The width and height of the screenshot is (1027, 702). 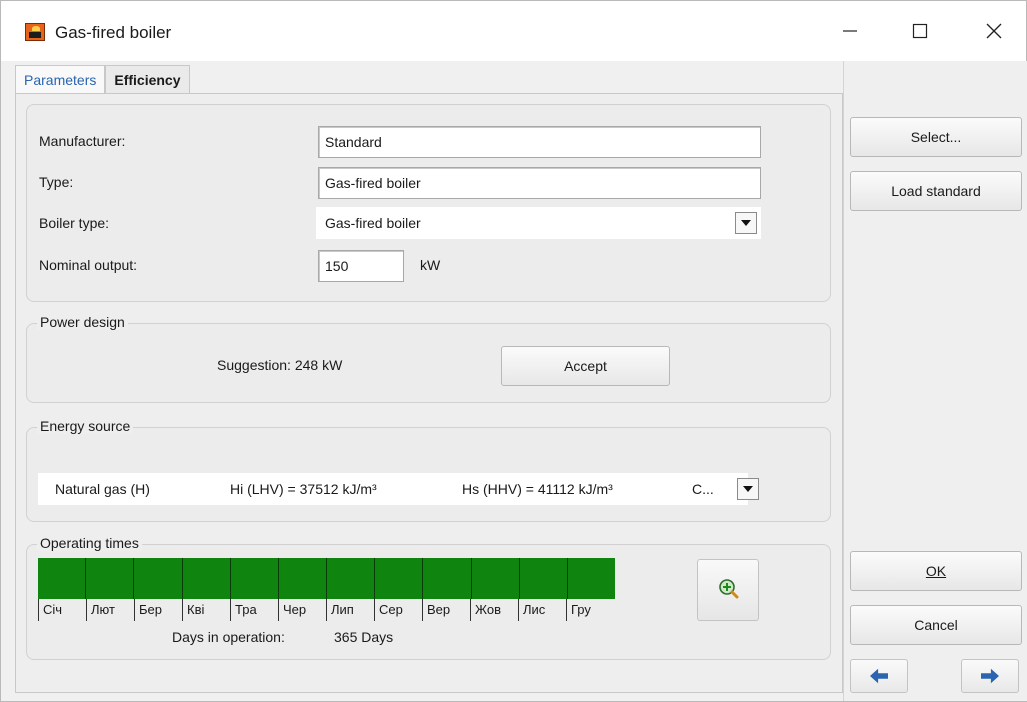 I want to click on energy-source-name: Natural gas (H), so click(x=102, y=489).